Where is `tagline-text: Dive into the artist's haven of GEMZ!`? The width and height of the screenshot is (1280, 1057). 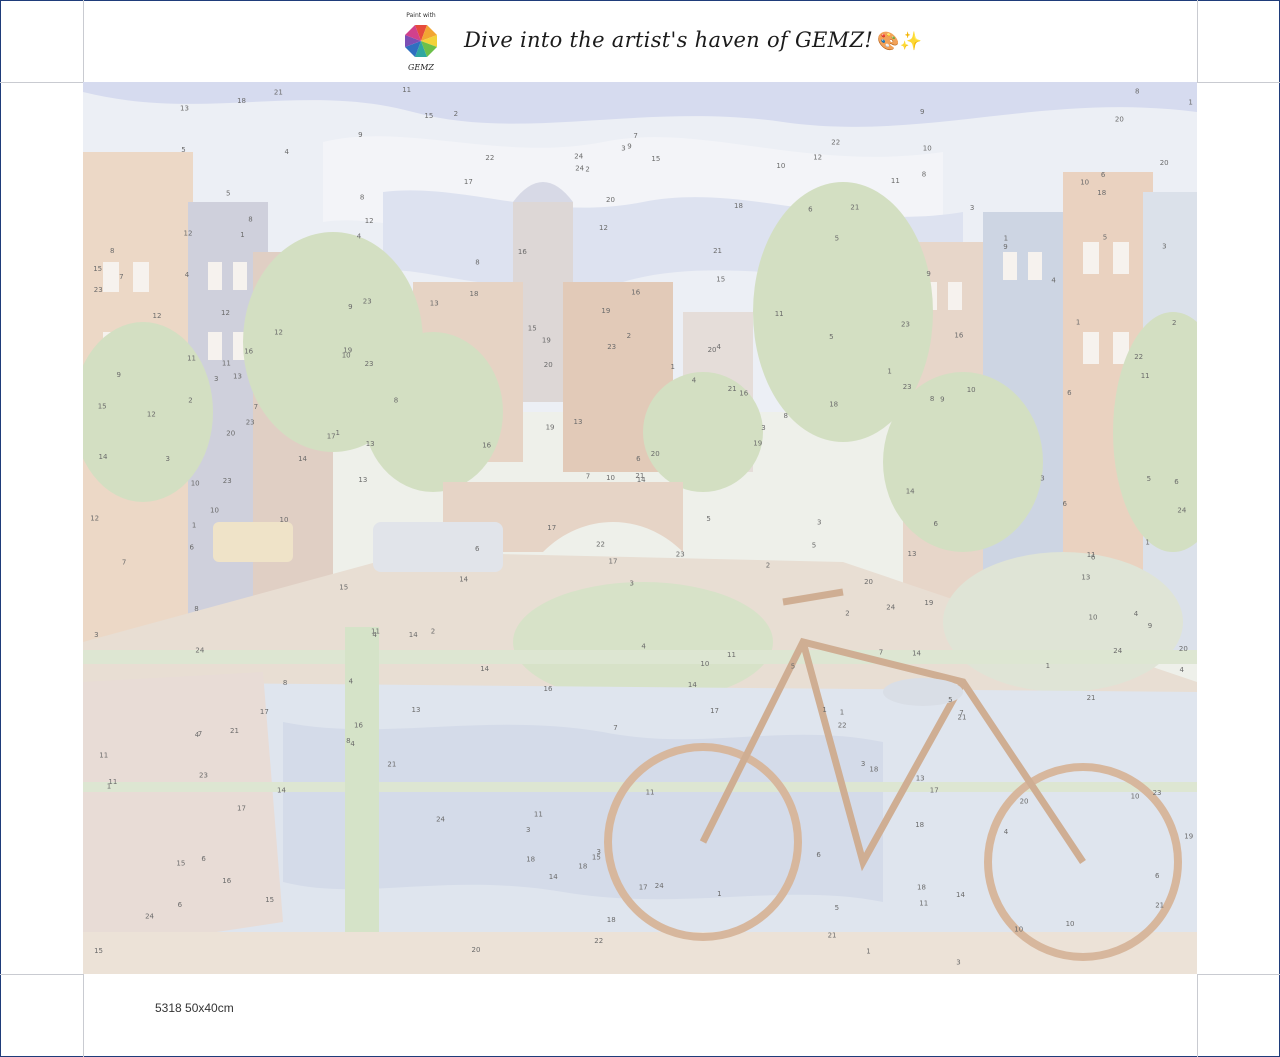 tagline-text: Dive into the artist's haven of GEMZ! is located at coordinates (669, 40).